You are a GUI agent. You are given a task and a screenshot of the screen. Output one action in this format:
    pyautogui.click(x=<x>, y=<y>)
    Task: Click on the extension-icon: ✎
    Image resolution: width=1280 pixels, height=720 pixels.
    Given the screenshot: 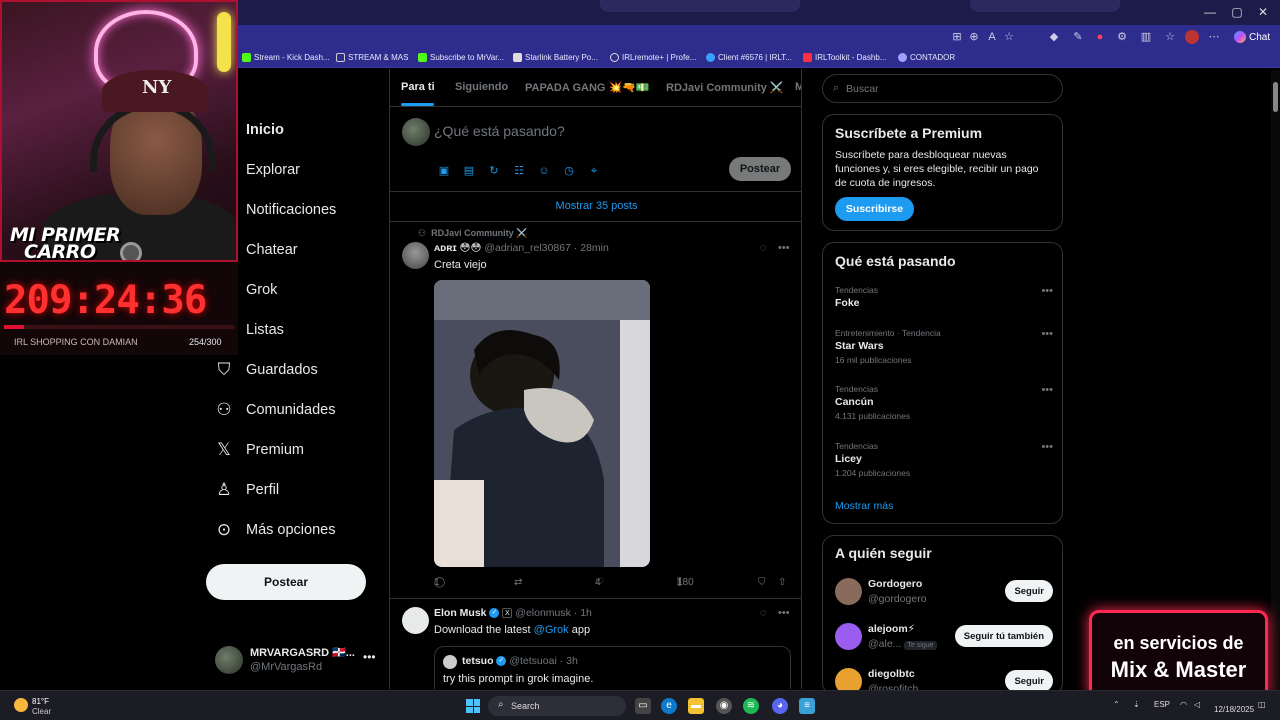 What is the action you would take?
    pyautogui.click(x=1078, y=37)
    